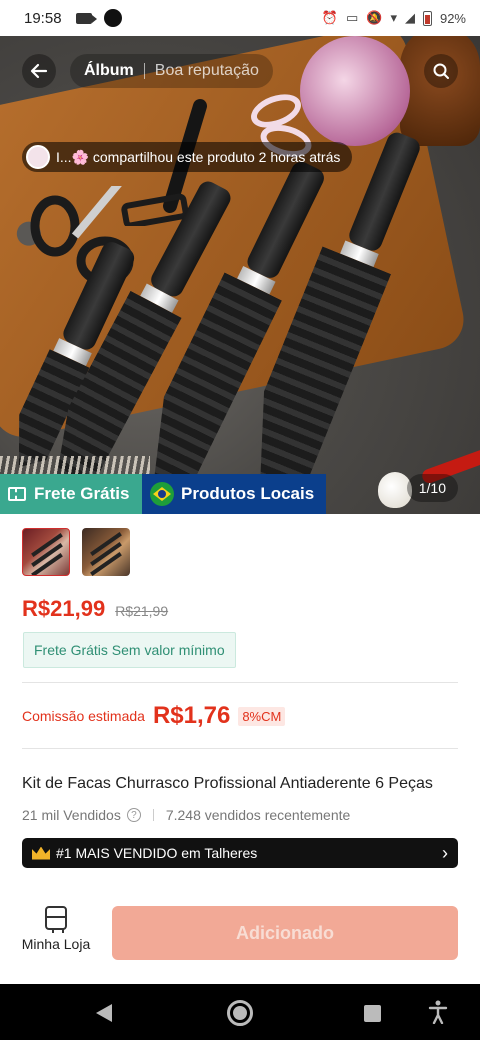 The width and height of the screenshot is (480, 1040). I want to click on arrow-left-icon, so click(39, 71).